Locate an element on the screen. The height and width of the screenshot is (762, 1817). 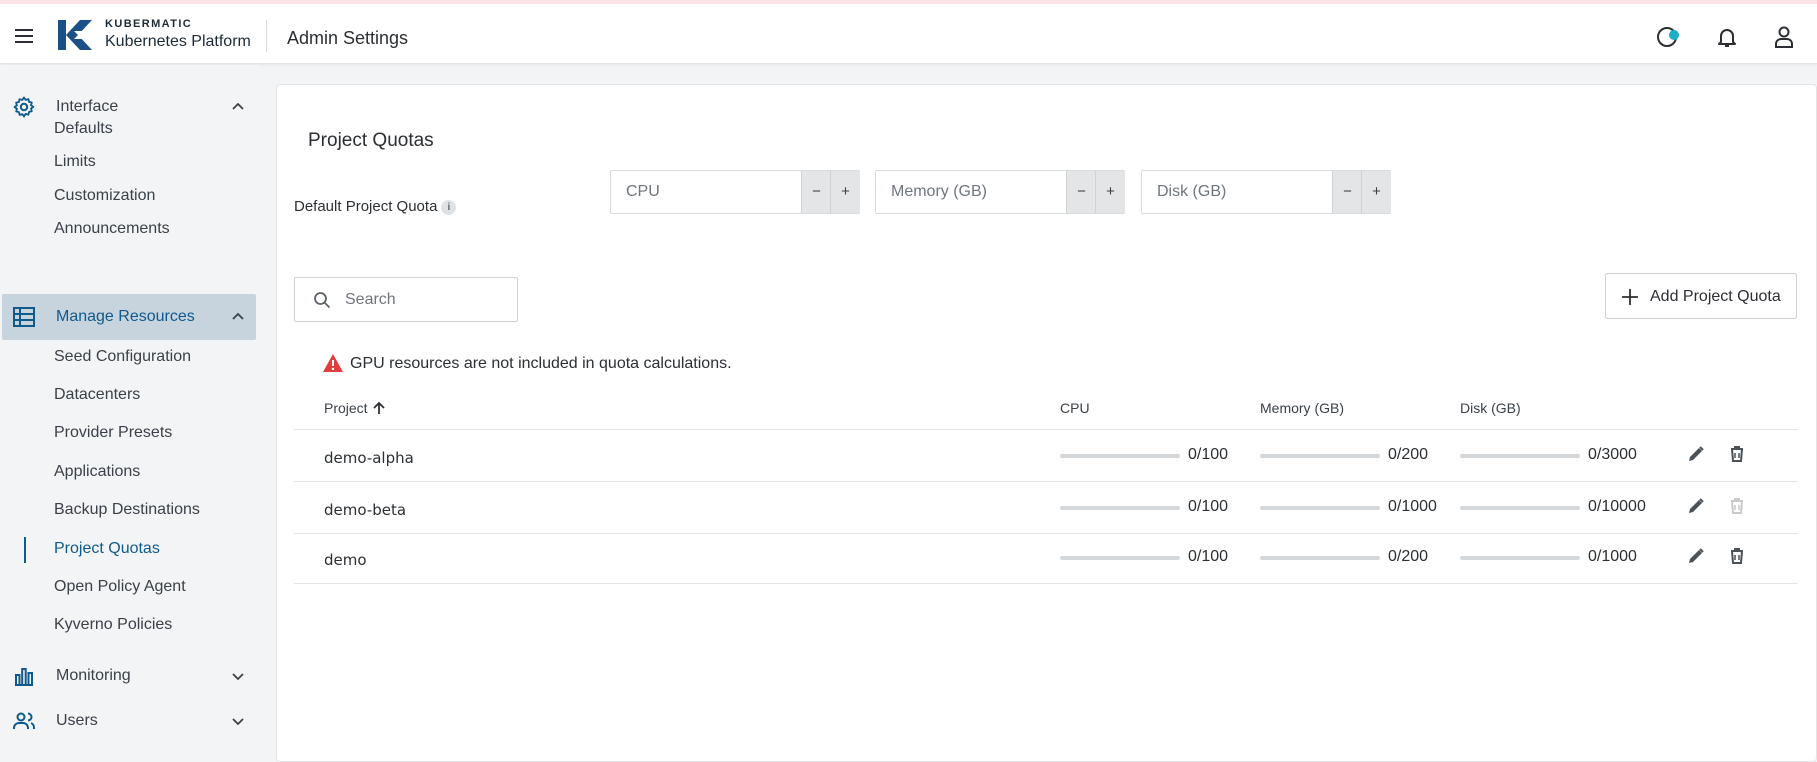
gear-icon is located at coordinates (24, 107).